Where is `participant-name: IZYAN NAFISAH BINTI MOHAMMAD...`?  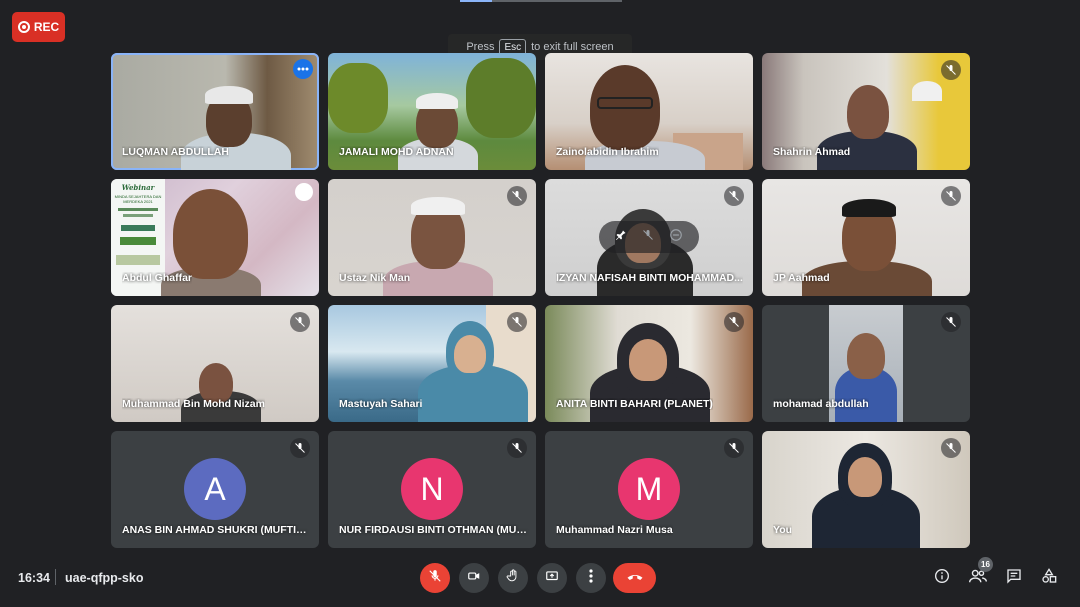
participant-name: IZYAN NAFISAH BINTI MOHAMMAD... is located at coordinates (649, 278).